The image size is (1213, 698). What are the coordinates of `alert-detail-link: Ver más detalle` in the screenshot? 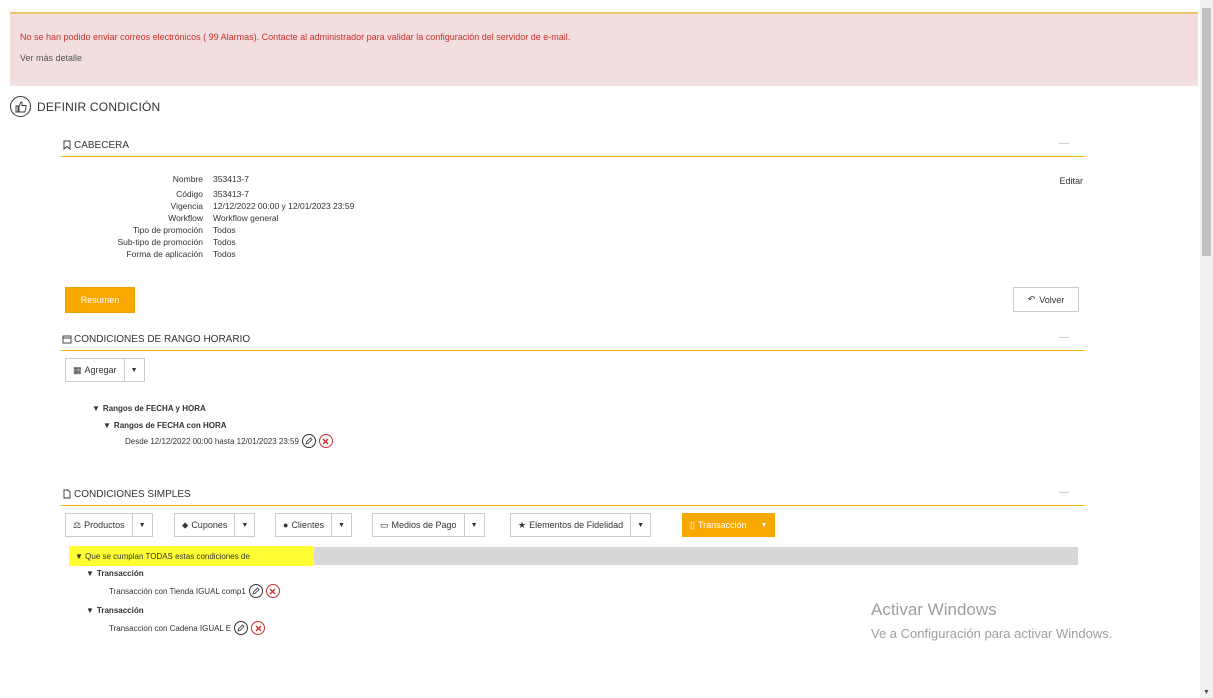 It's located at (51, 58).